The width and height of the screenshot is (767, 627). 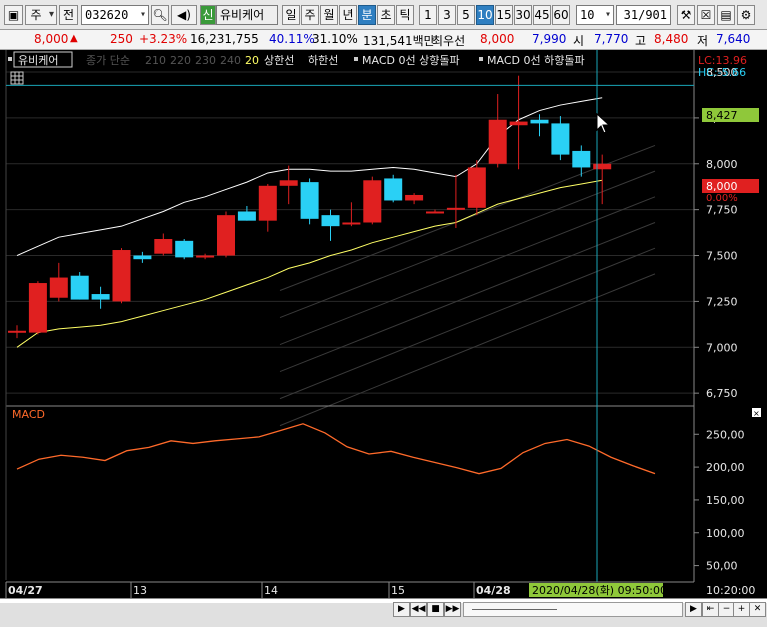 What do you see at coordinates (115, 15) in the screenshot?
I see `stock-code-input: 032620` at bounding box center [115, 15].